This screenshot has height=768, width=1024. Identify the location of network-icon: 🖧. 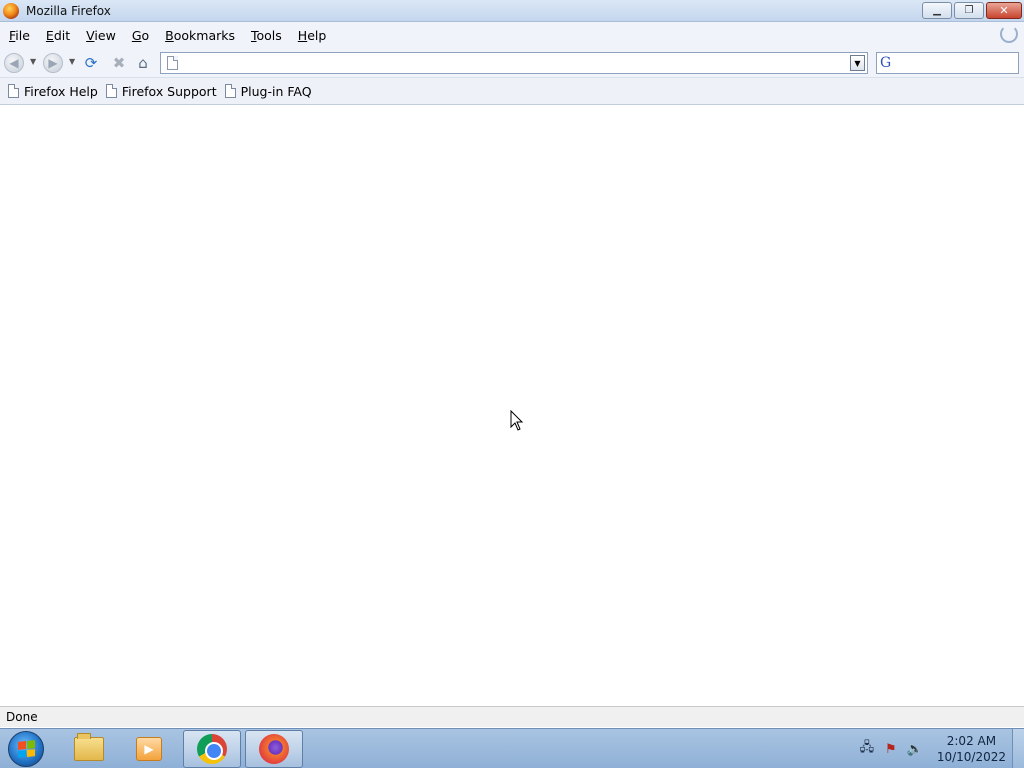
(867, 748).